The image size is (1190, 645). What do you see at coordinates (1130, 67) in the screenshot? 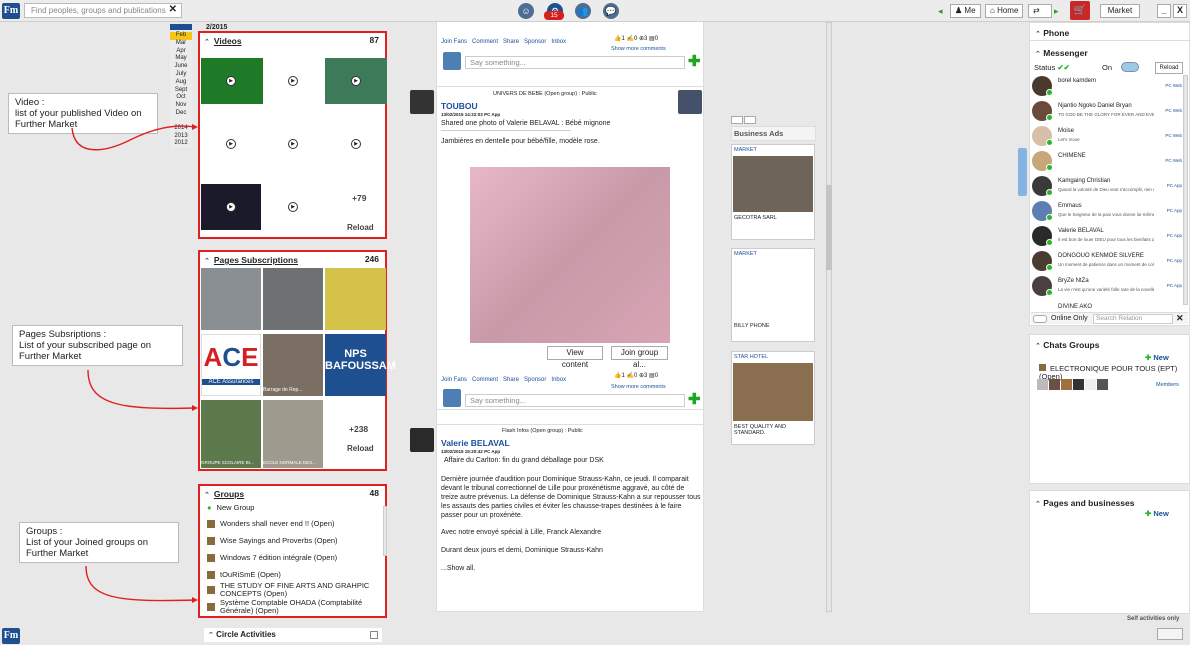
I see `status-toggle` at bounding box center [1130, 67].